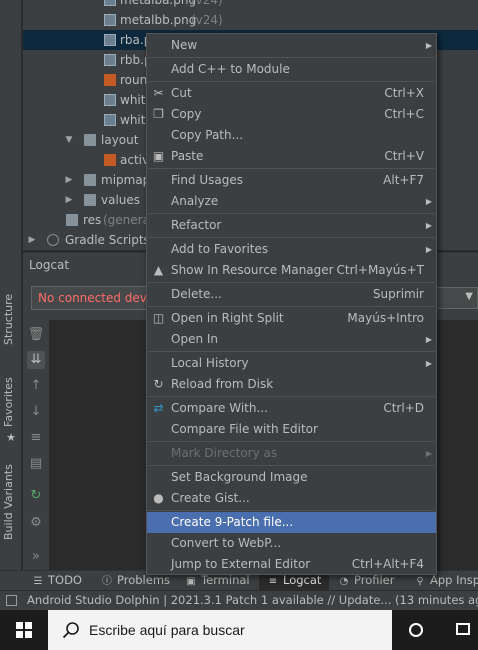  I want to click on menu-item-label: Analyze, so click(195, 201).